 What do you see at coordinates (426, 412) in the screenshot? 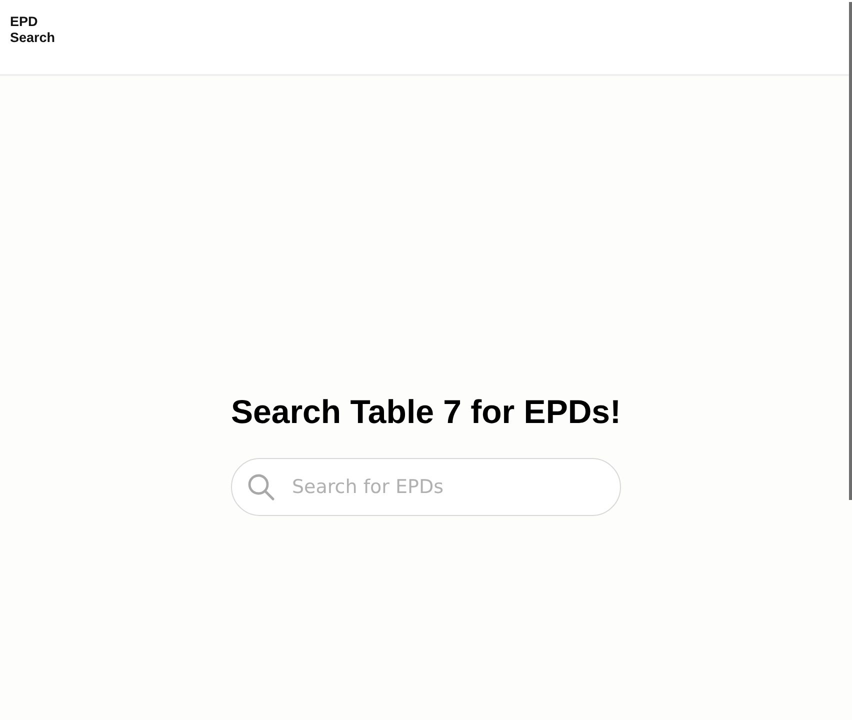
I see `page-heading: Search Table 7 for EPDs!` at bounding box center [426, 412].